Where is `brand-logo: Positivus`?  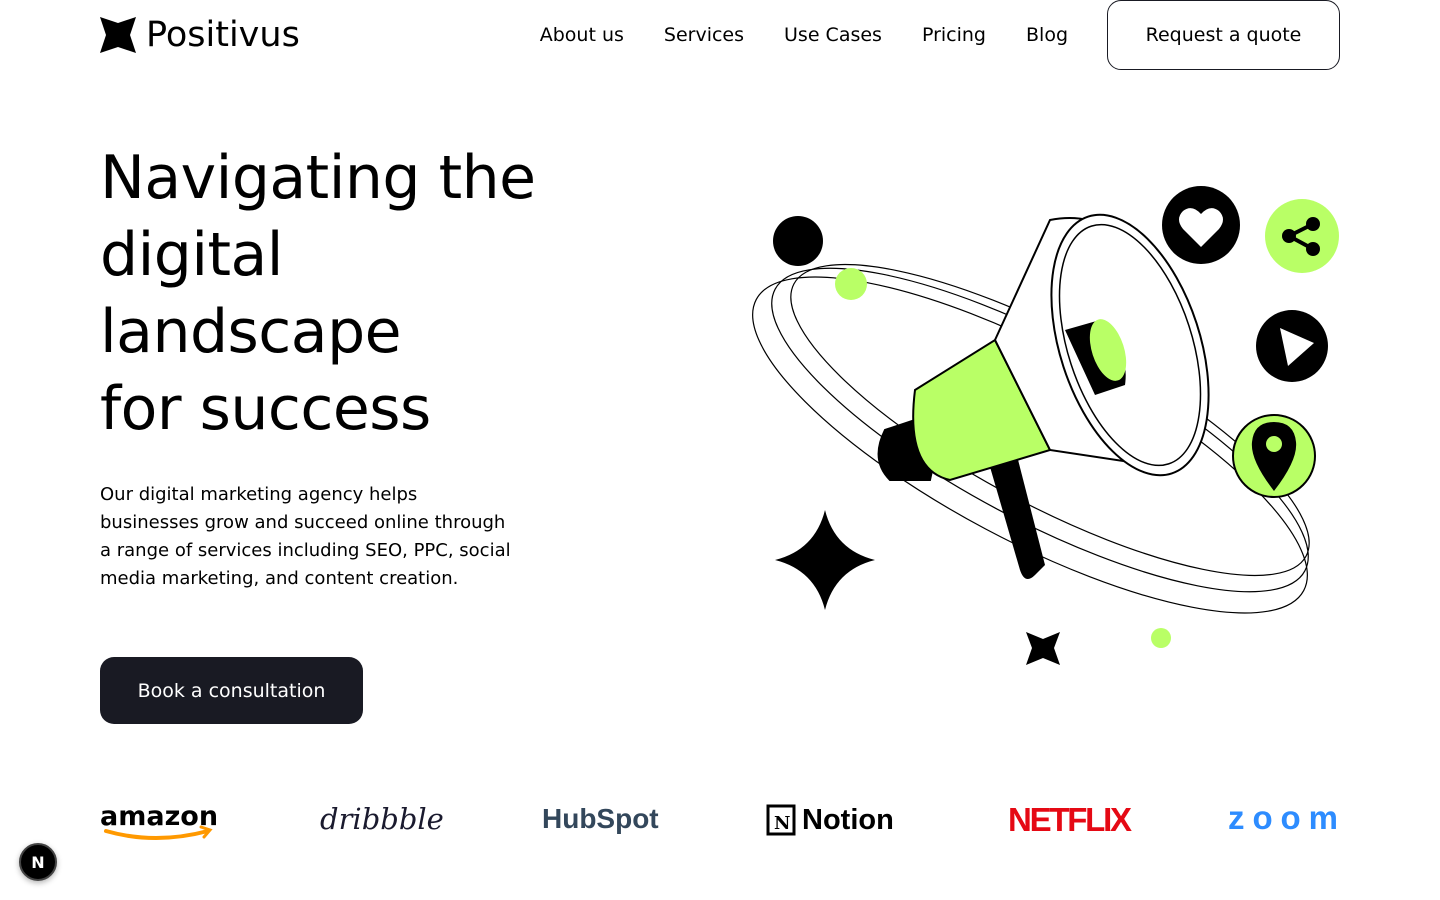 brand-logo: Positivus is located at coordinates (200, 35).